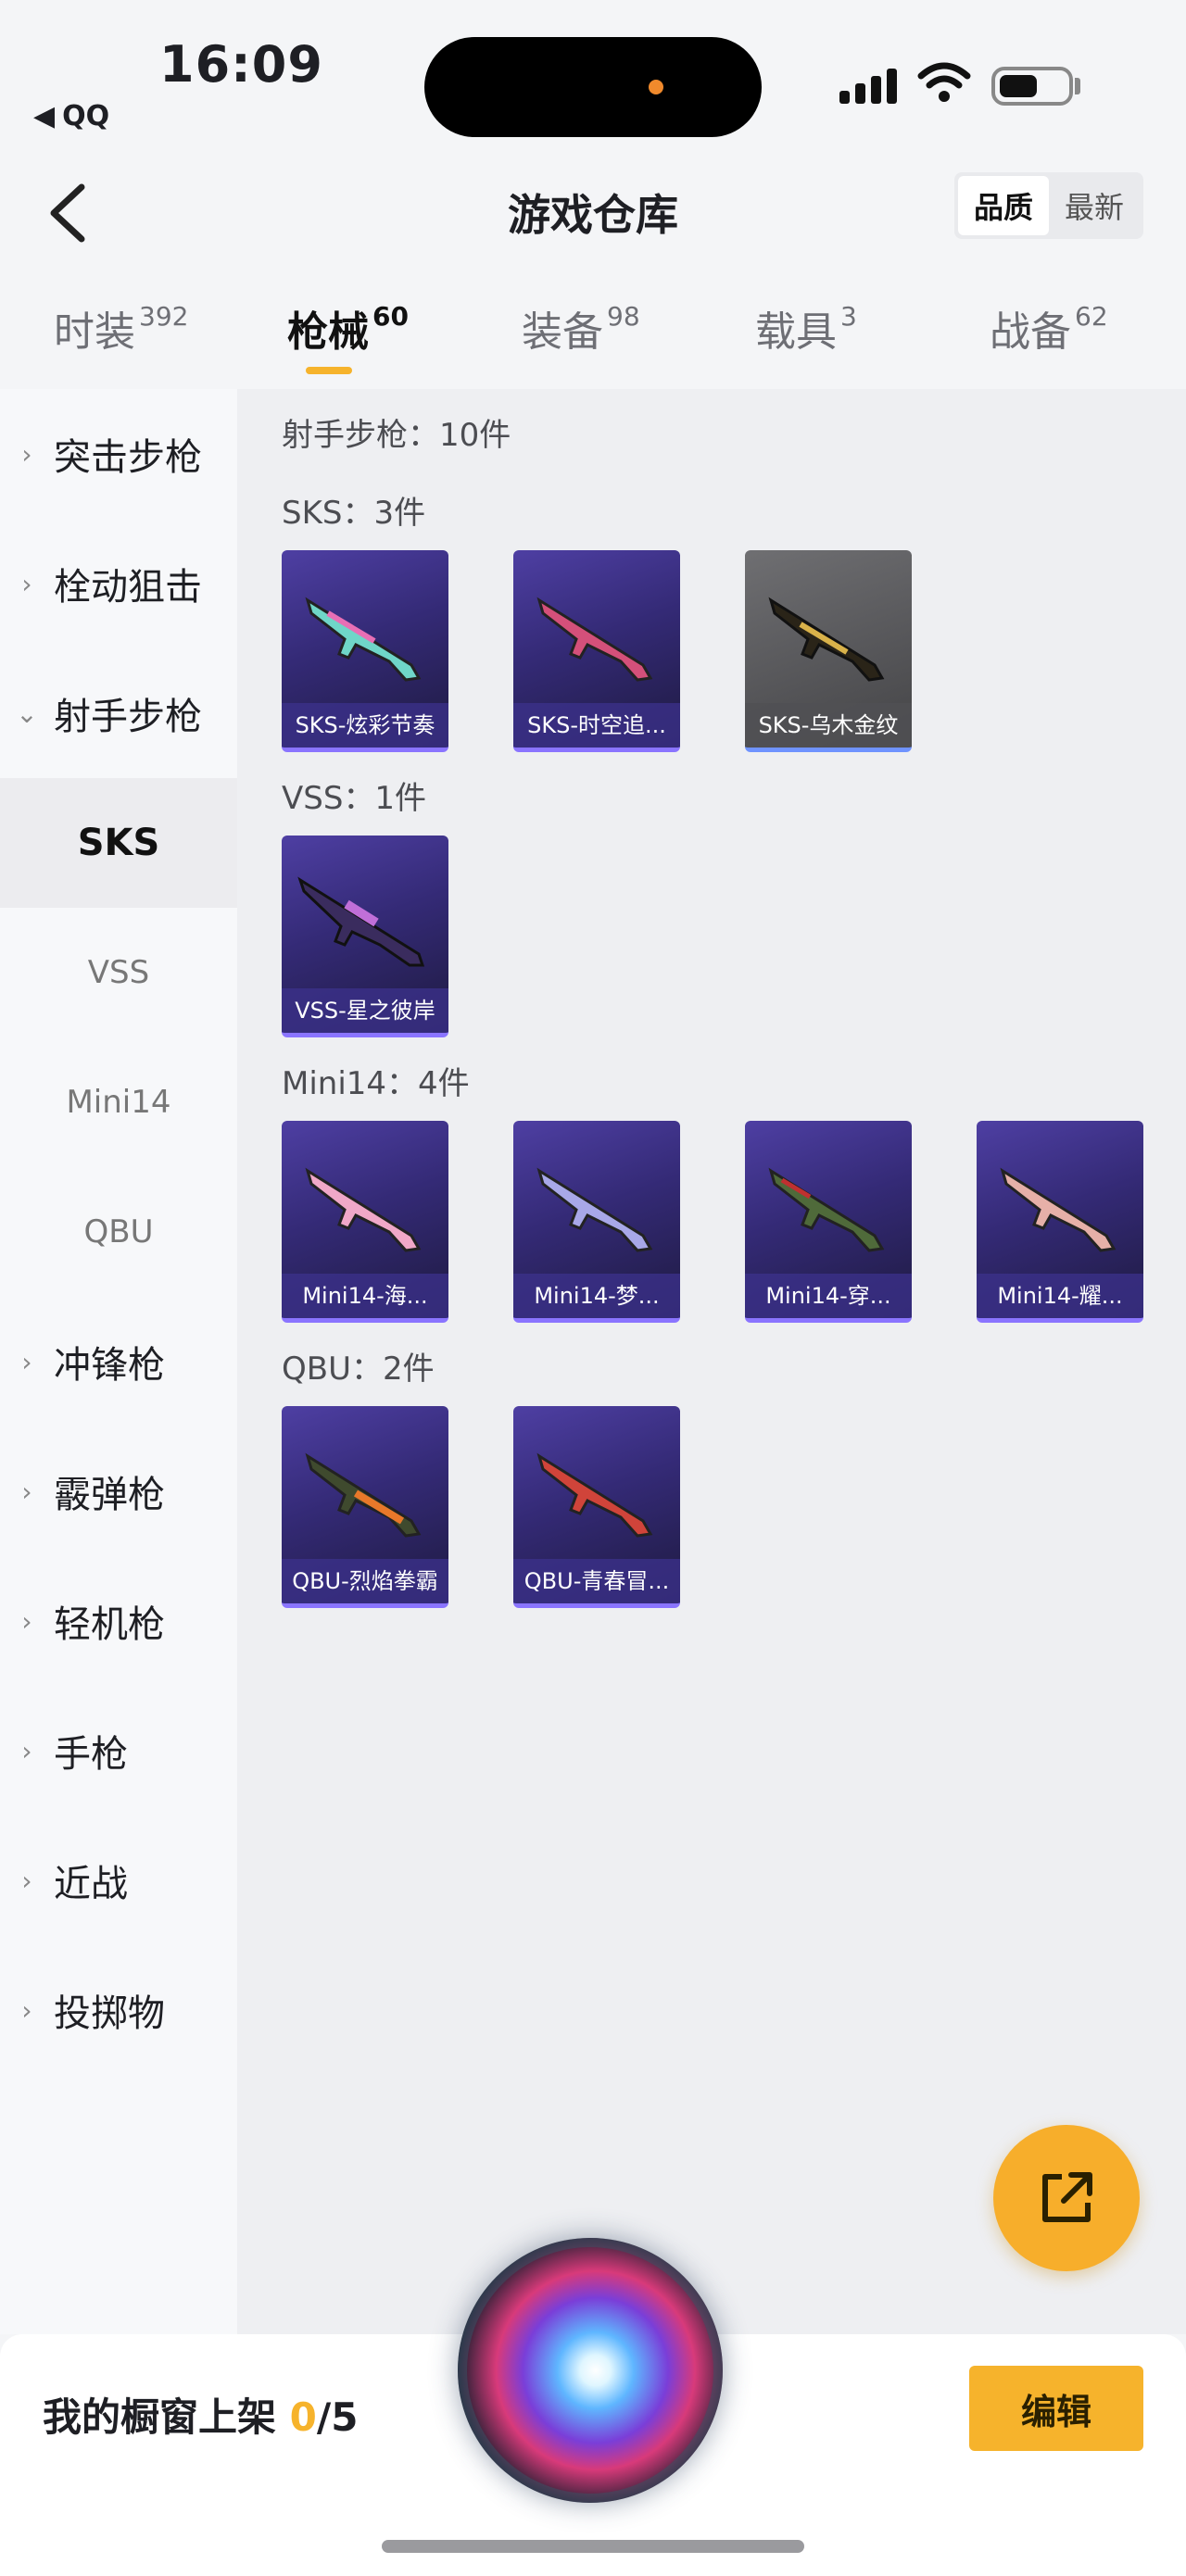 The width and height of the screenshot is (1186, 2576). What do you see at coordinates (164, 316) in the screenshot?
I see `tab-count: 392` at bounding box center [164, 316].